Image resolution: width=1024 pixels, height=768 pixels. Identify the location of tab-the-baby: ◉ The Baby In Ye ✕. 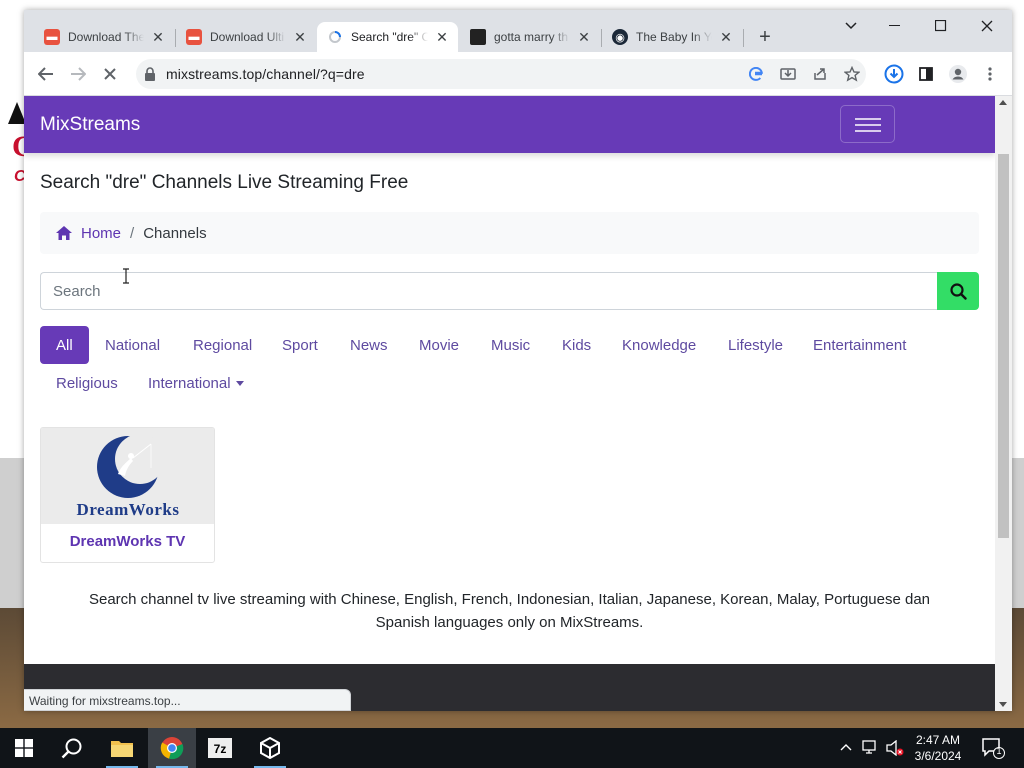
(672, 37).